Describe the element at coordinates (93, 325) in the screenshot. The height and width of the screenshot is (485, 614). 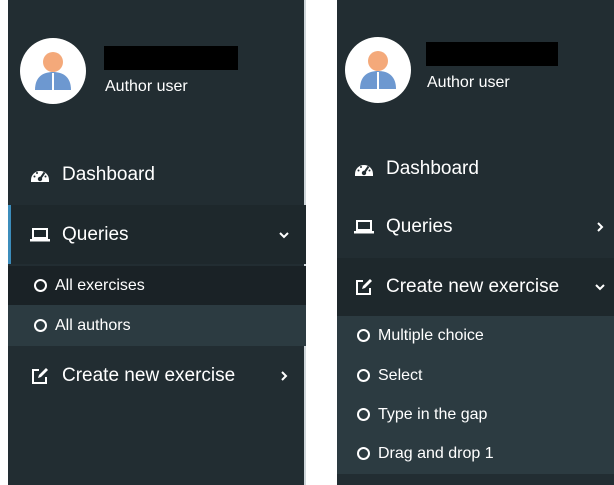
I see `submenu-item-label: All authors` at that location.